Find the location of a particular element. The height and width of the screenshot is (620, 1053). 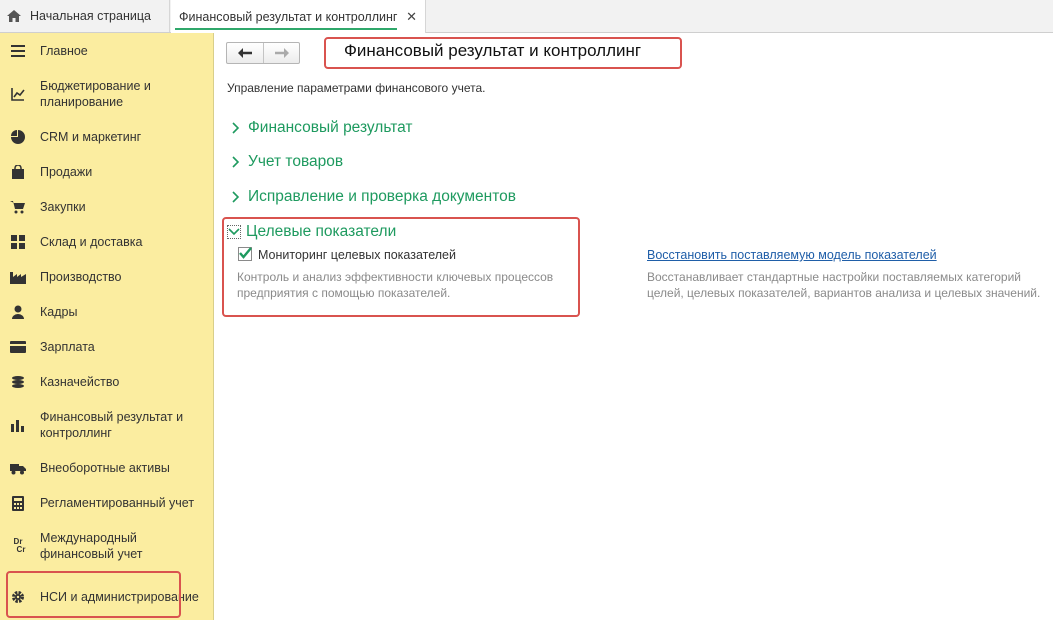

monitoring-checkbox is located at coordinates (245, 254).